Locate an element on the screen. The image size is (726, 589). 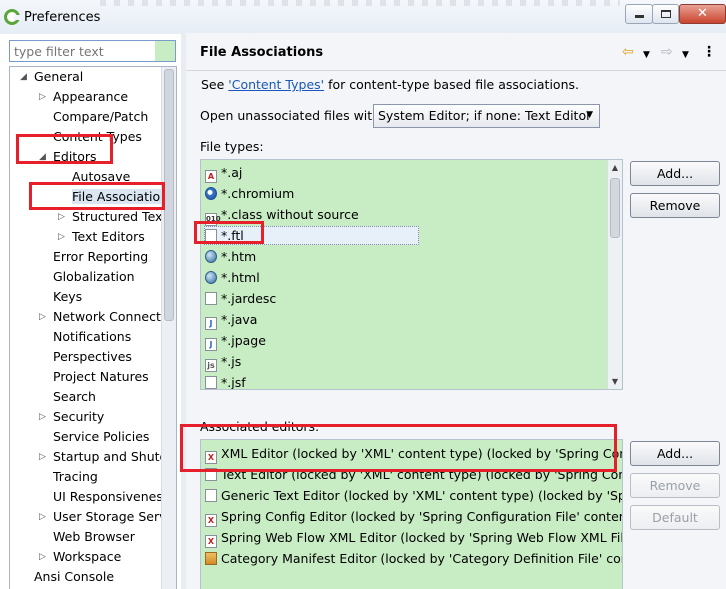
tree-item-project-natures: Project Natures is located at coordinates (101, 377).